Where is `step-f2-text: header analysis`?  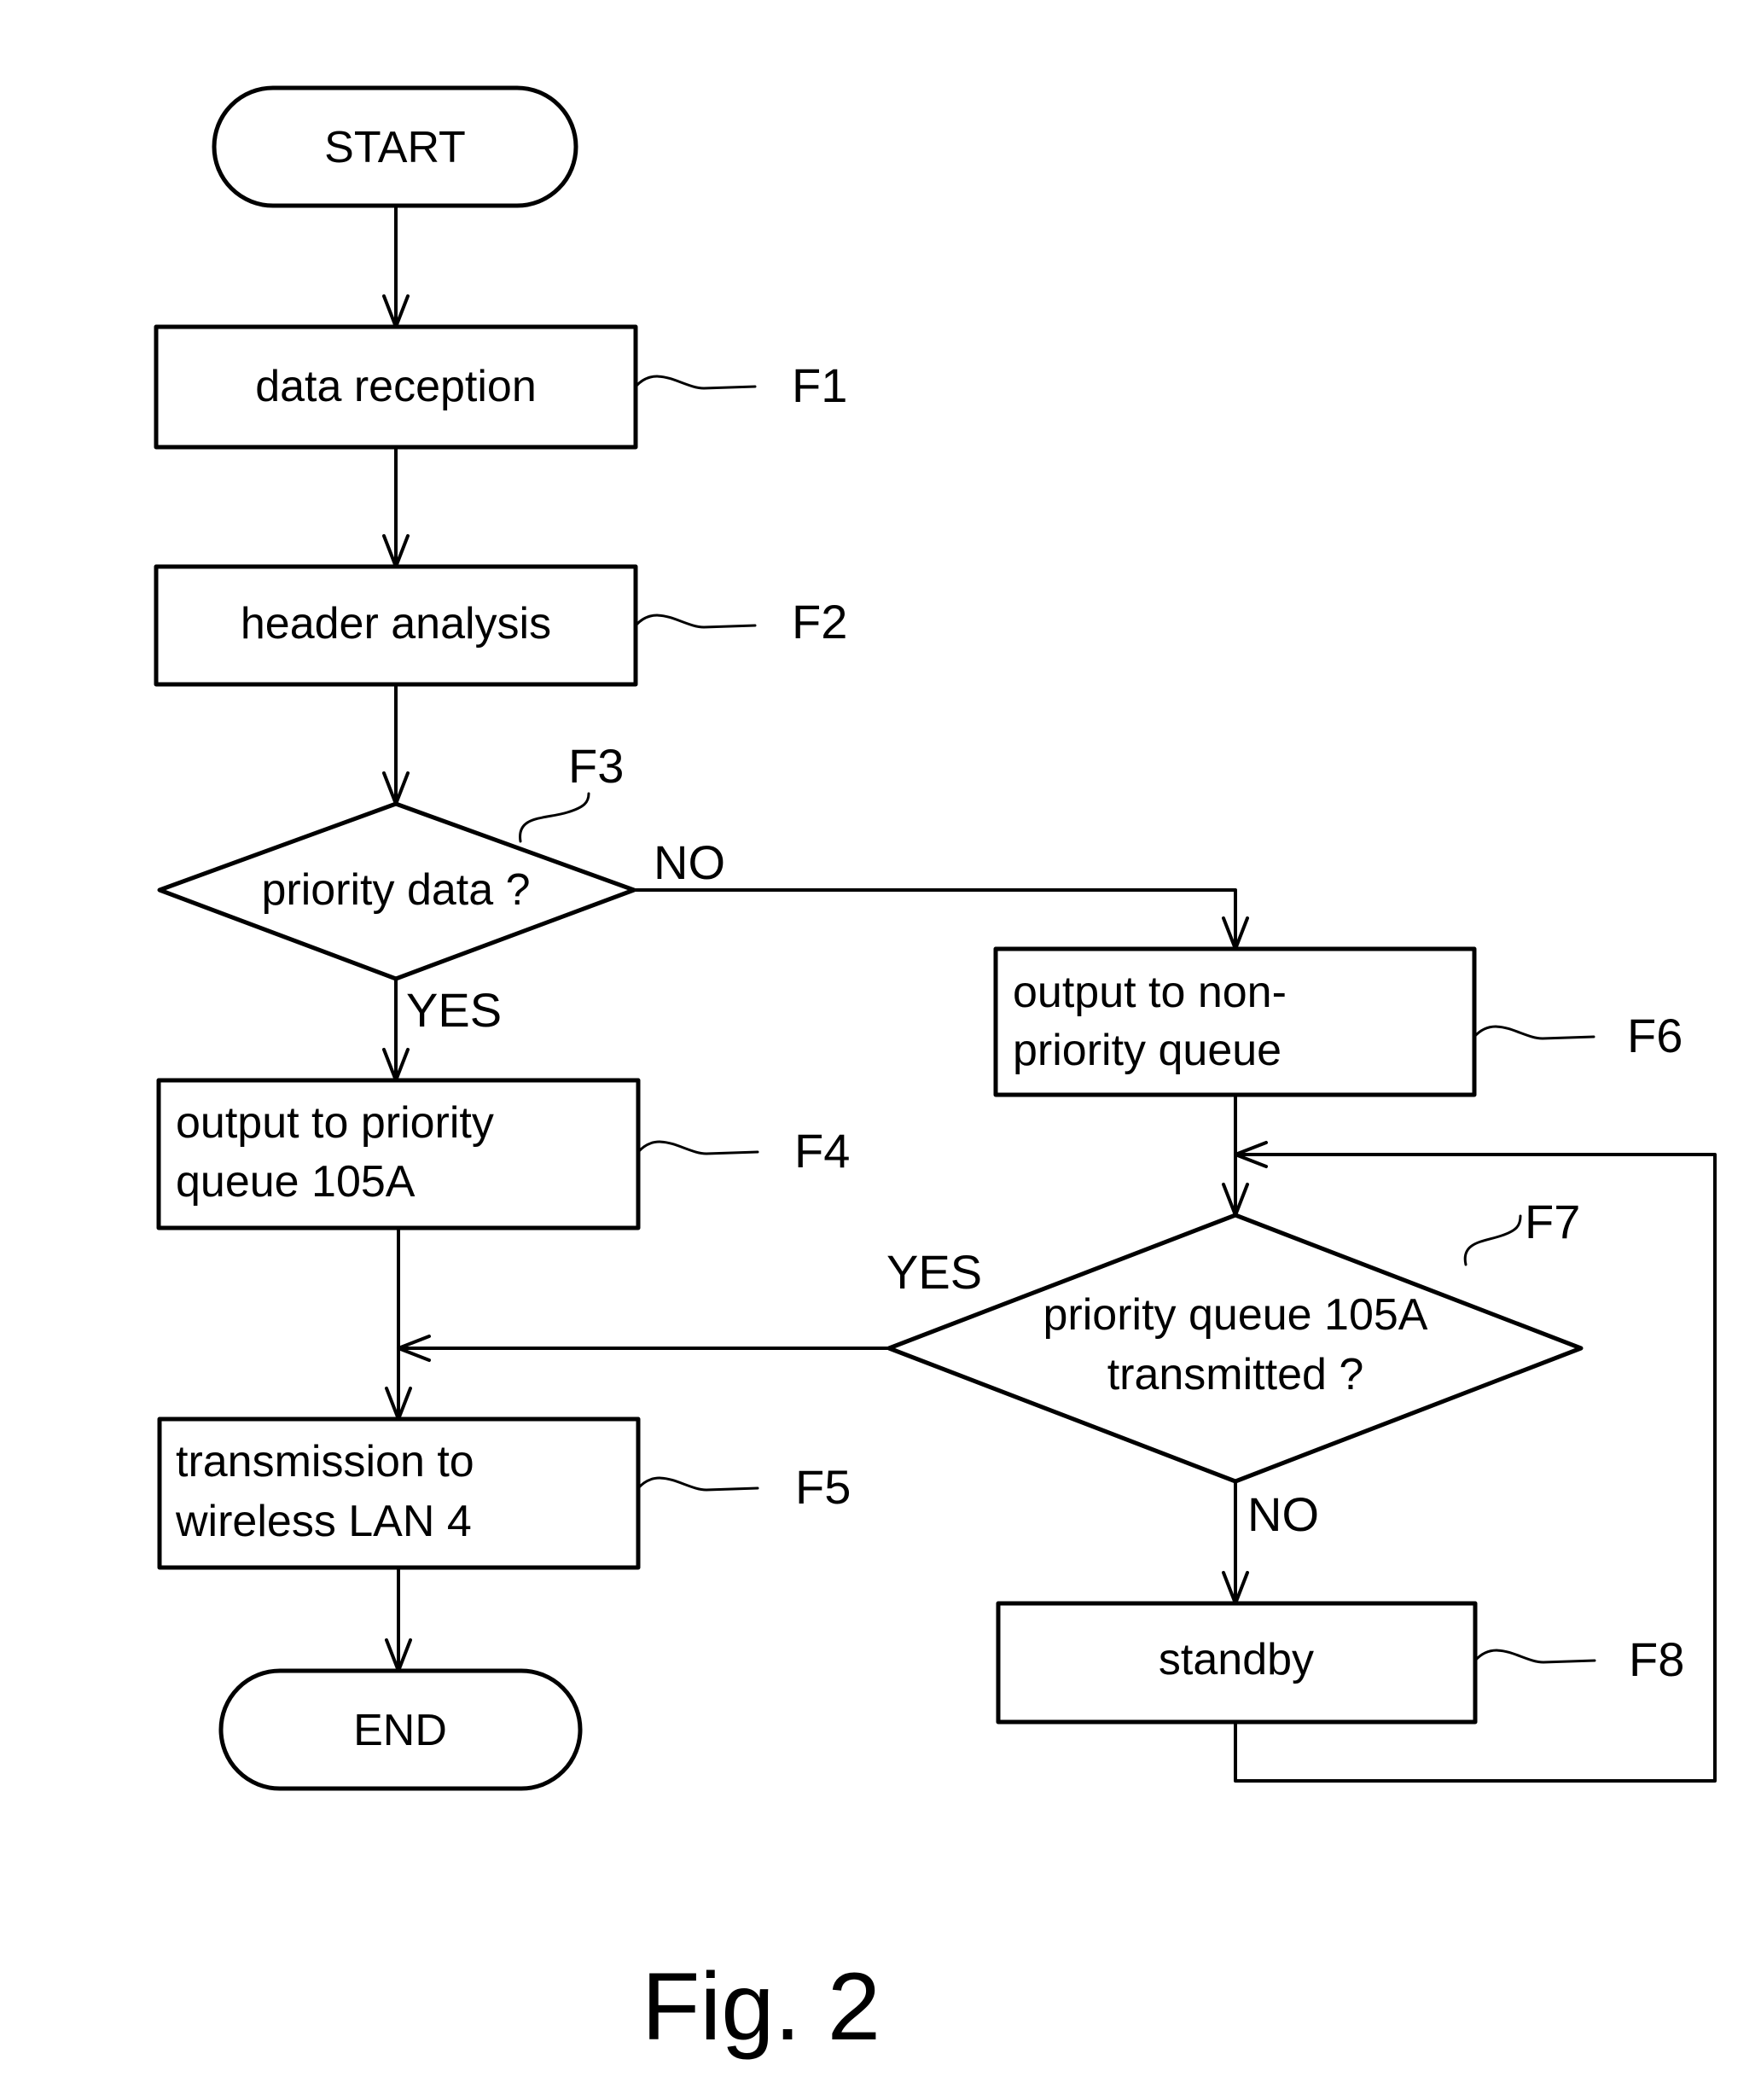
step-f2-text: header analysis is located at coordinates (396, 624).